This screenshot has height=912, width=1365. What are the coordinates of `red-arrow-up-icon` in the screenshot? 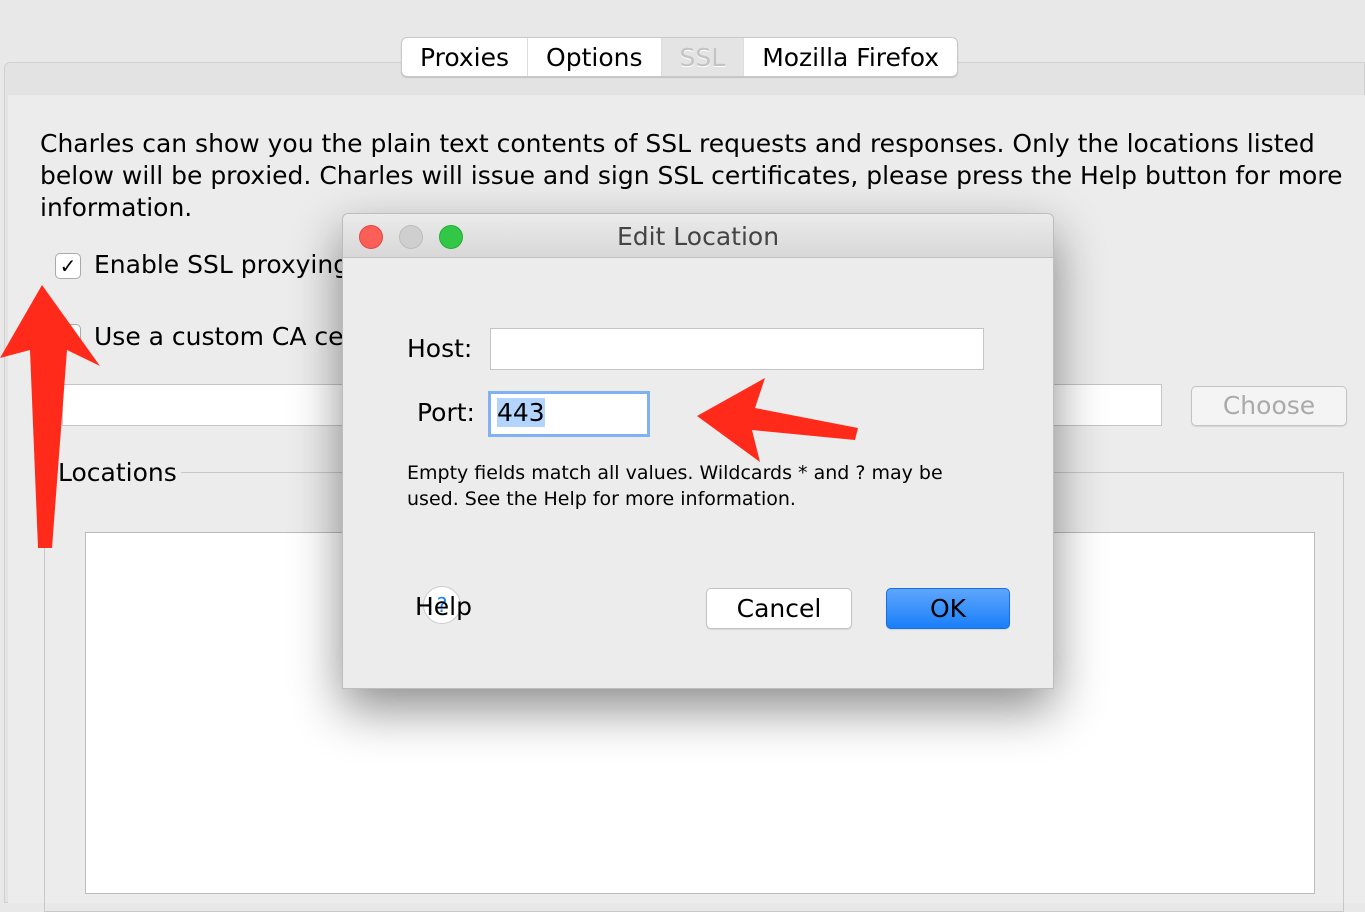 It's located at (50, 416).